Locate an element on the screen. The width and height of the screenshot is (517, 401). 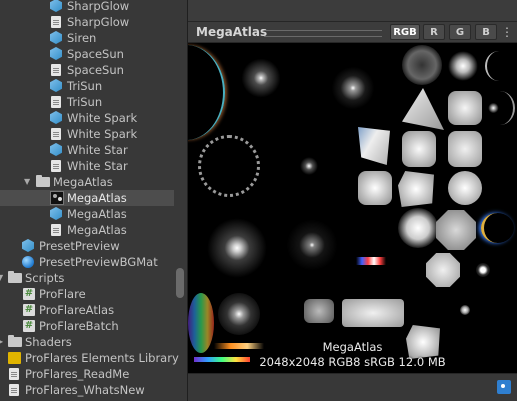
tree-folder-scripts: ▼ Scripts is located at coordinates (87, 278).